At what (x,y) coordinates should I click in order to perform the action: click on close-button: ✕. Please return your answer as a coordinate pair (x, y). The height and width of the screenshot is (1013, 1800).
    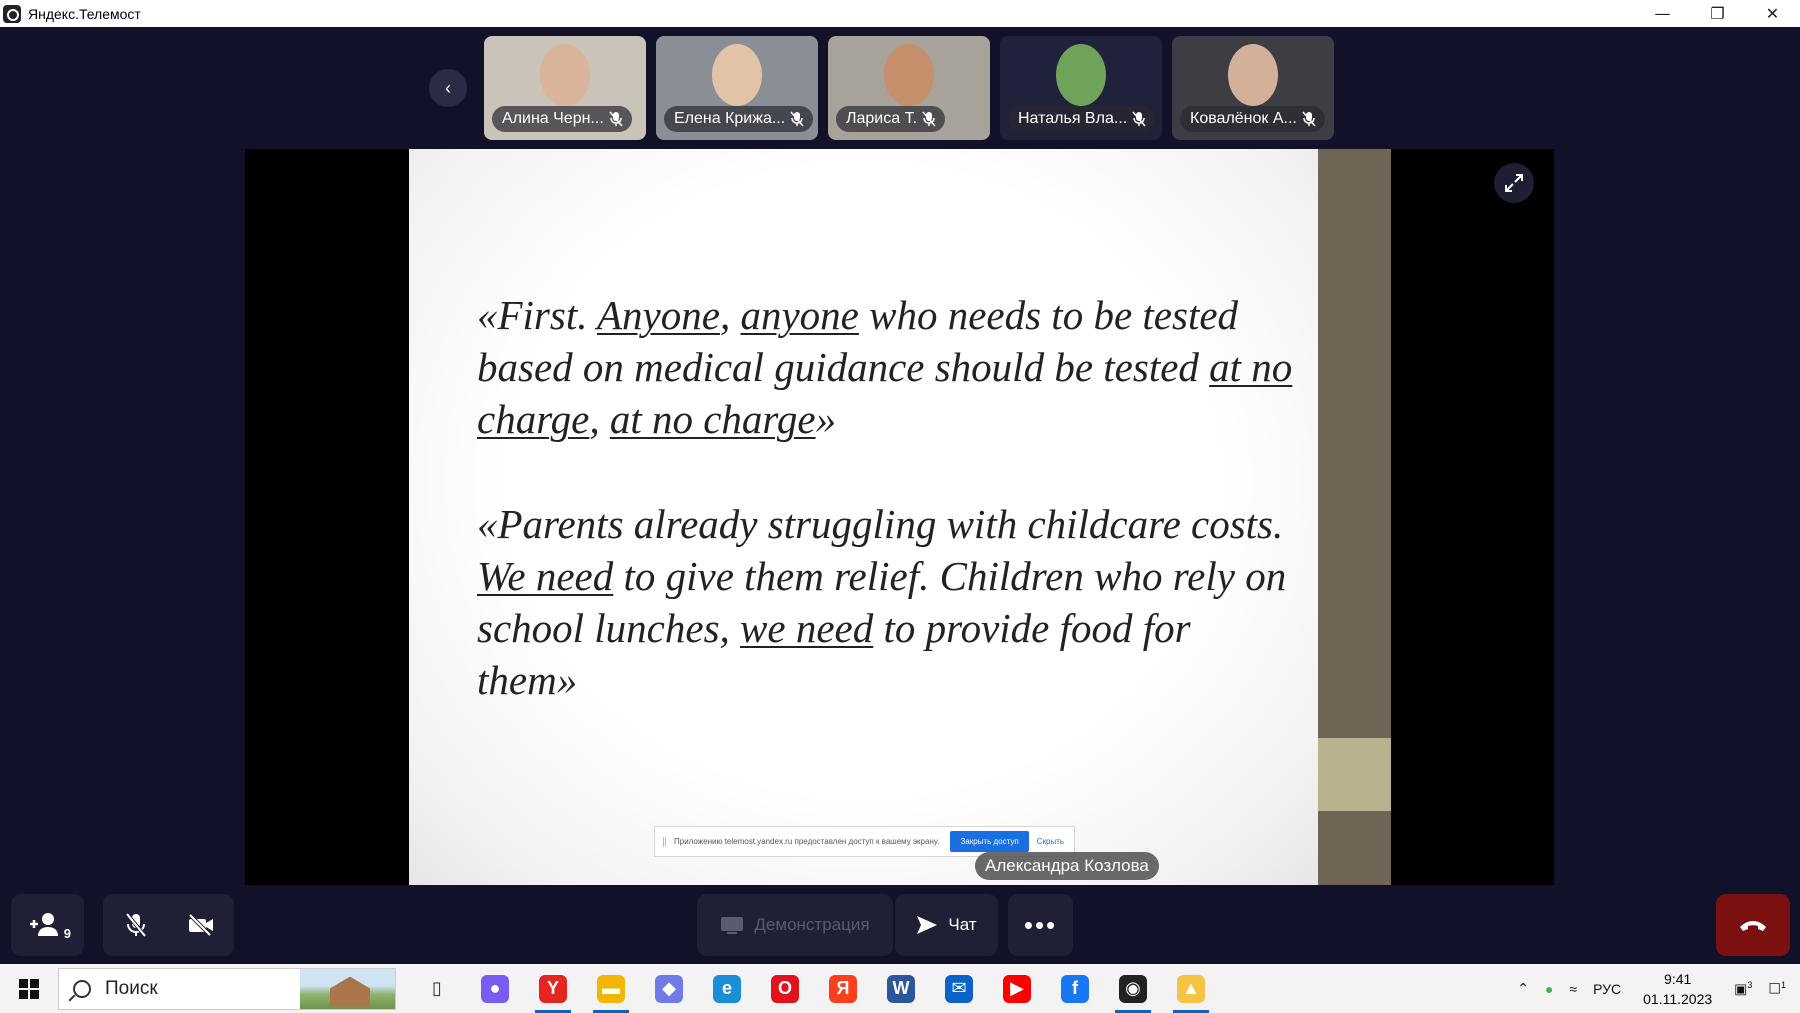
    Looking at the image, I should click on (1772, 13).